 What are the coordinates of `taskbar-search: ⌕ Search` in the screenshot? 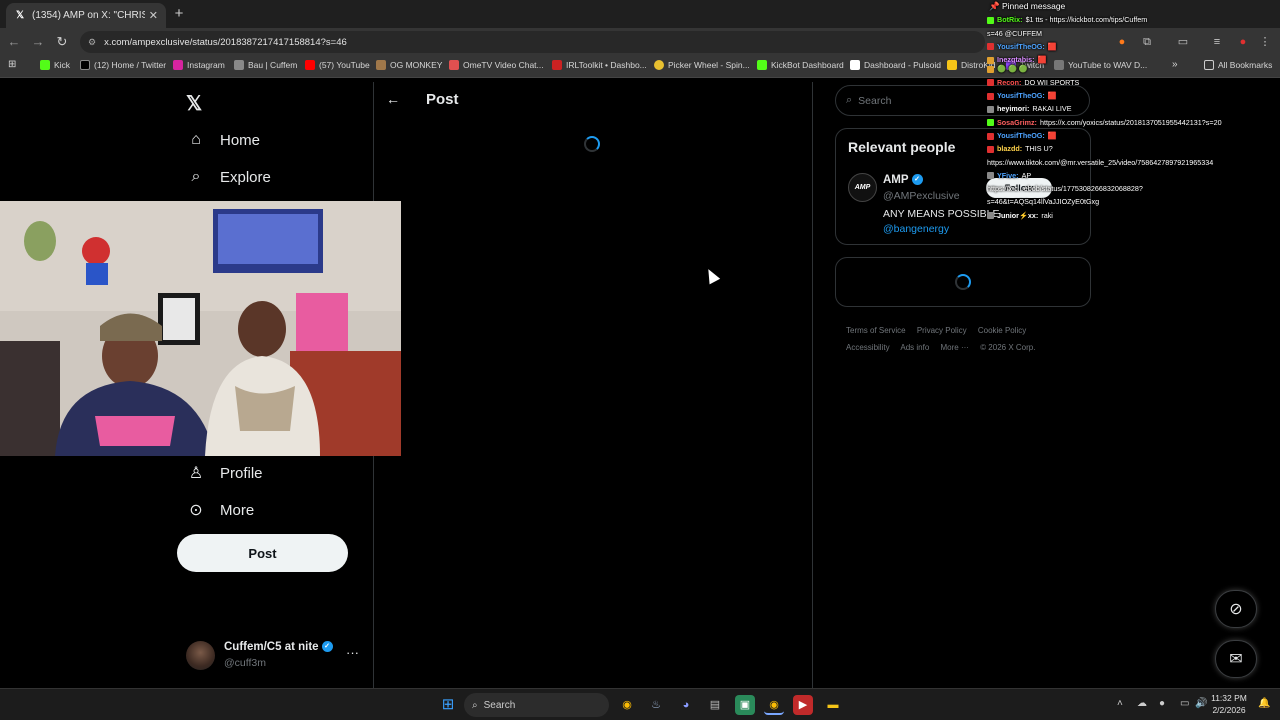 It's located at (536, 705).